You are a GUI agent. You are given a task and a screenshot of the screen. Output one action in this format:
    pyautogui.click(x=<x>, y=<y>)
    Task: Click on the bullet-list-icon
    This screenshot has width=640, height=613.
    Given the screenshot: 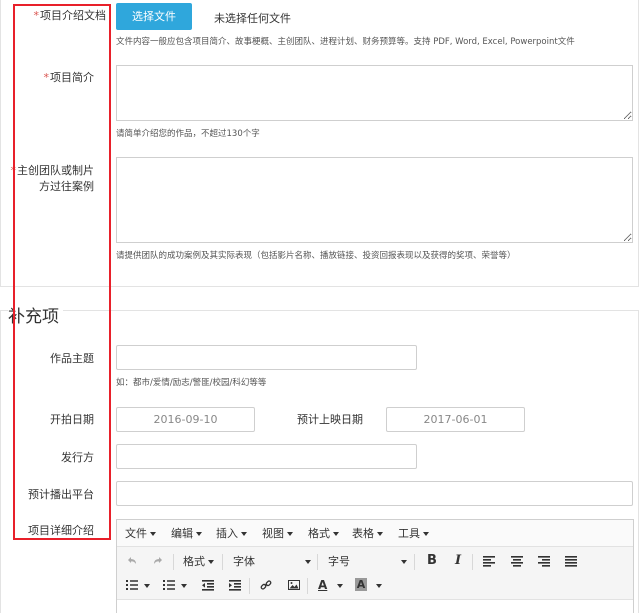 What is the action you would take?
    pyautogui.click(x=132, y=585)
    